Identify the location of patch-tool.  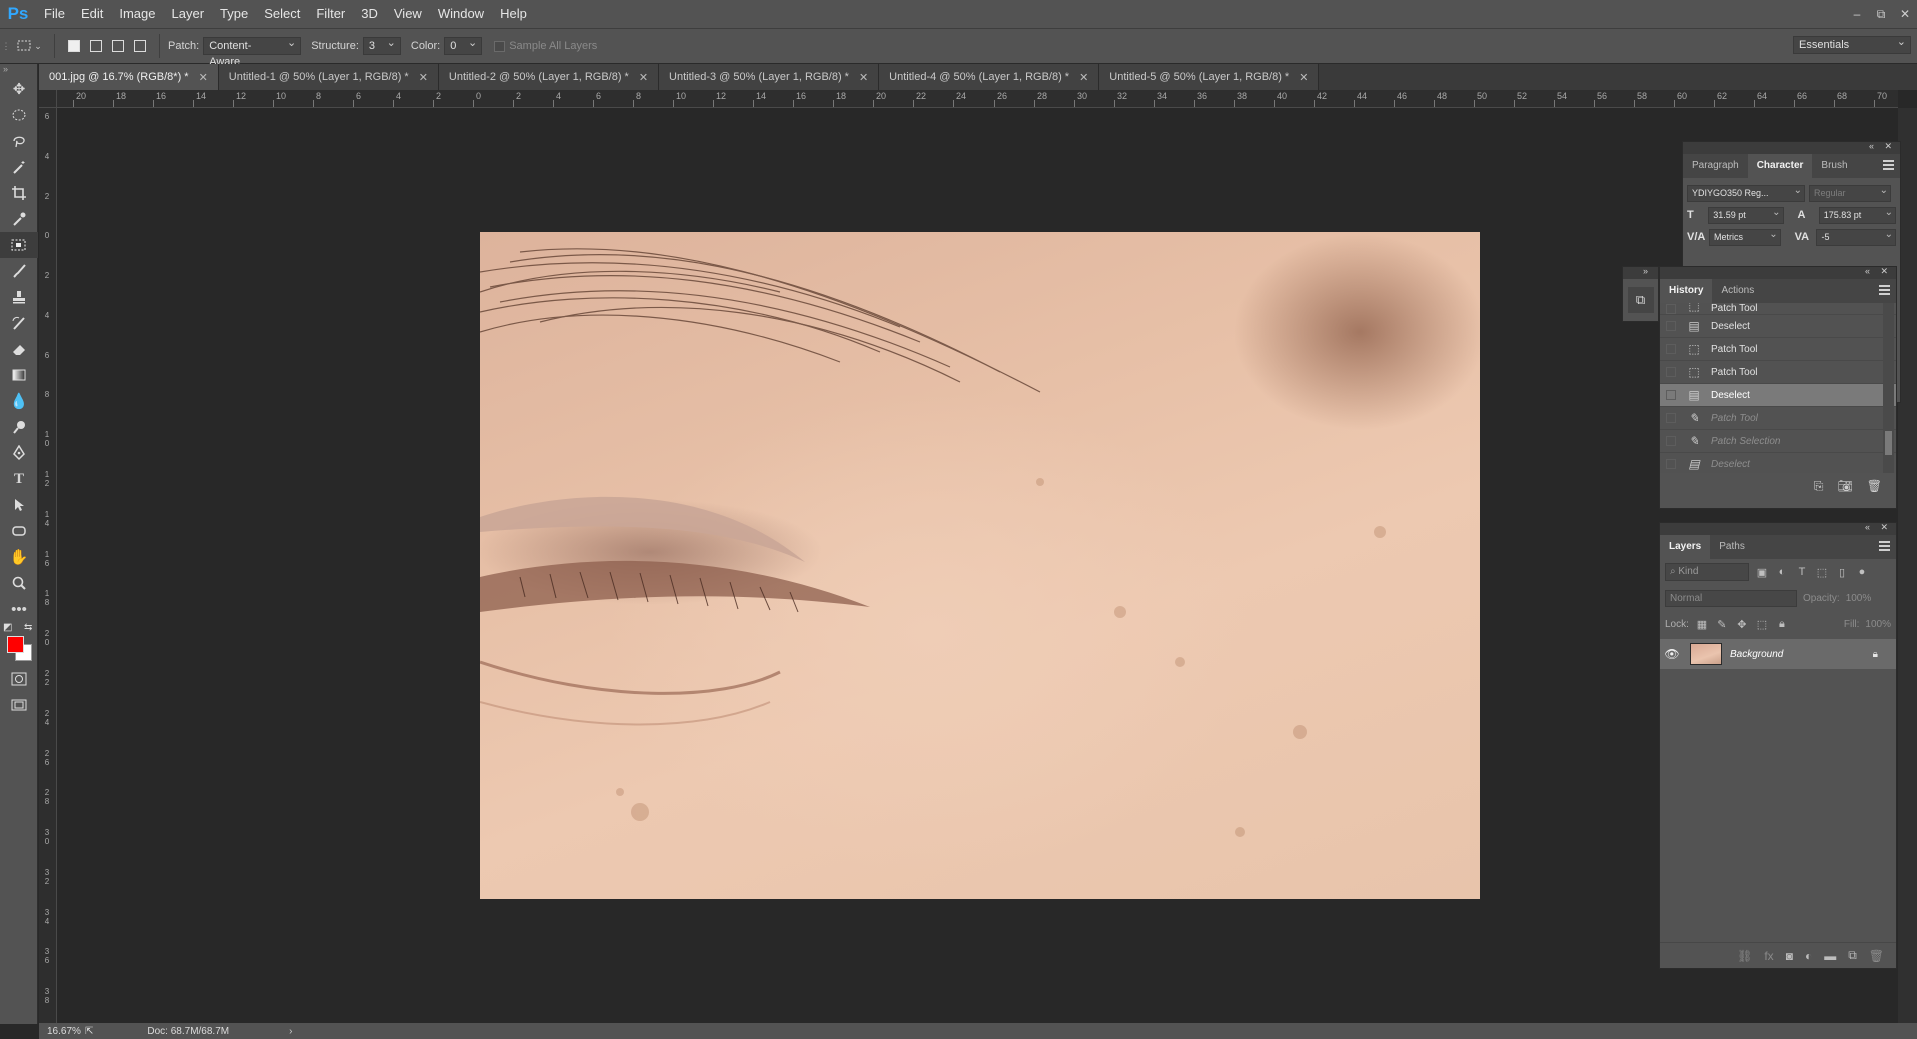
(19, 245).